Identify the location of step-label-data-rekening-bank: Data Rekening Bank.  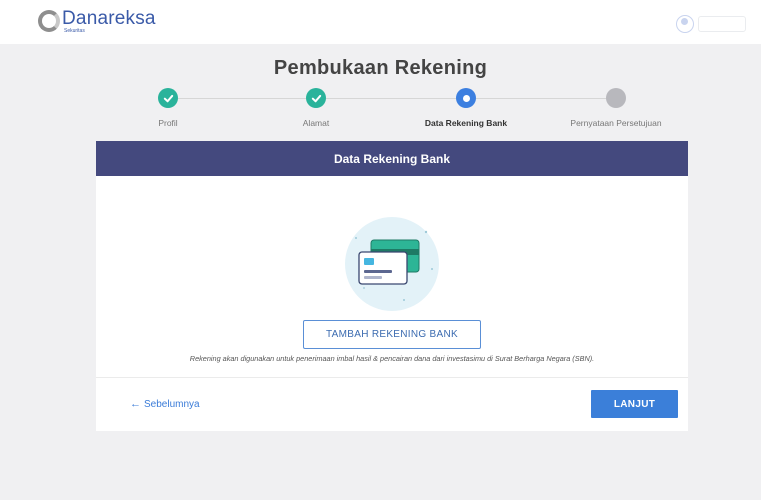
(466, 123).